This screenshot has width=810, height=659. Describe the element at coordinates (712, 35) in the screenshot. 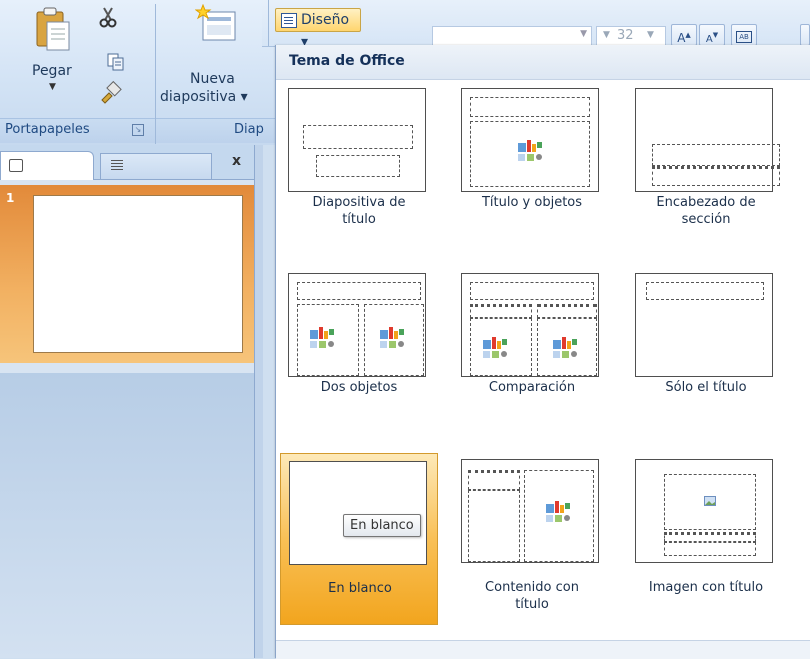

I see `shrink-font-icon: A▼` at that location.